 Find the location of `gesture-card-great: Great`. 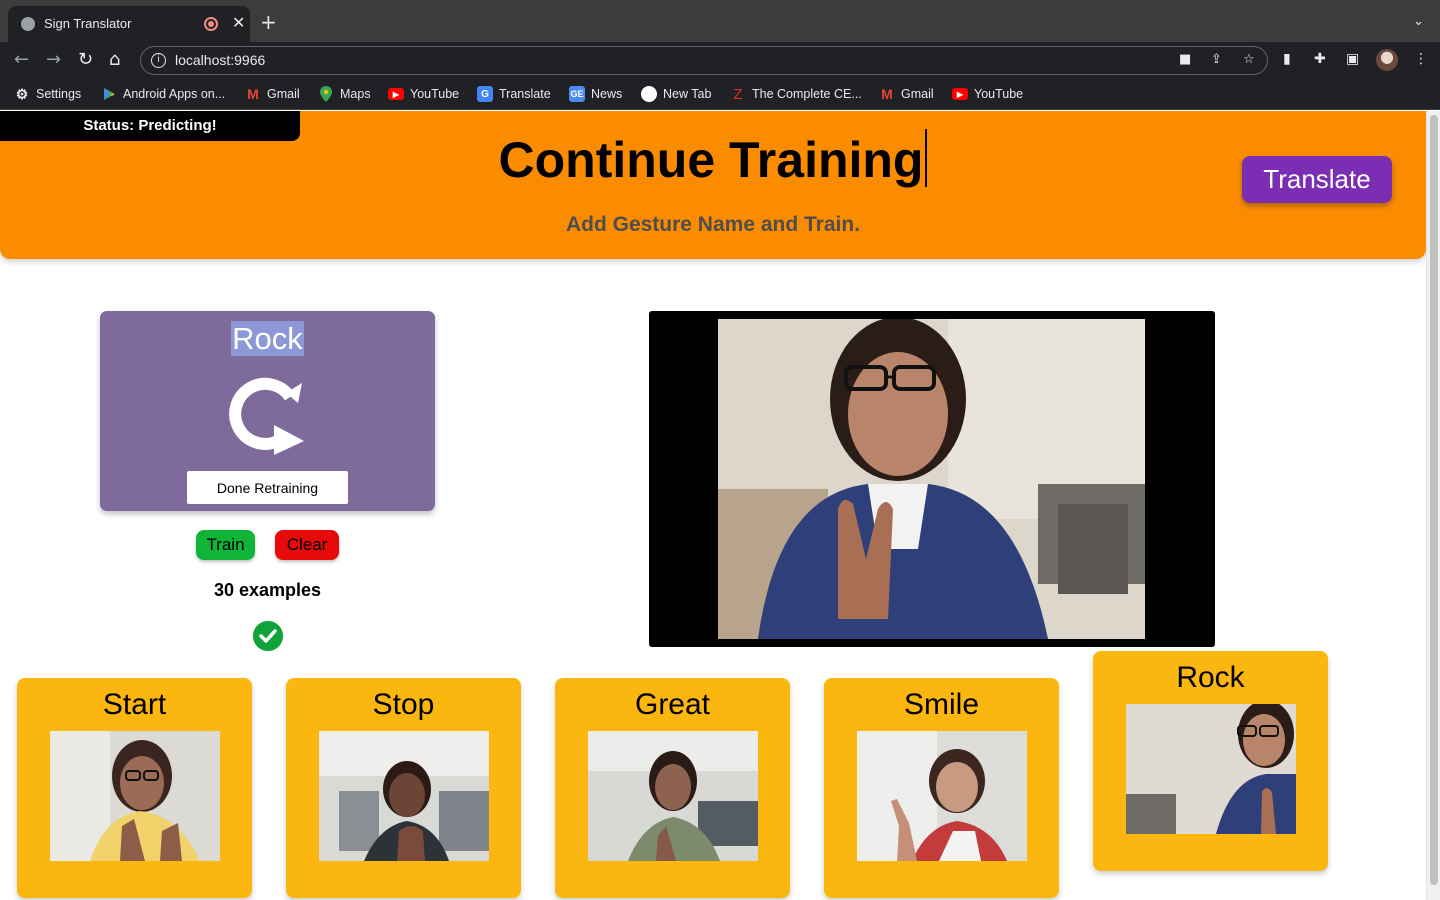

gesture-card-great: Great is located at coordinates (672, 788).